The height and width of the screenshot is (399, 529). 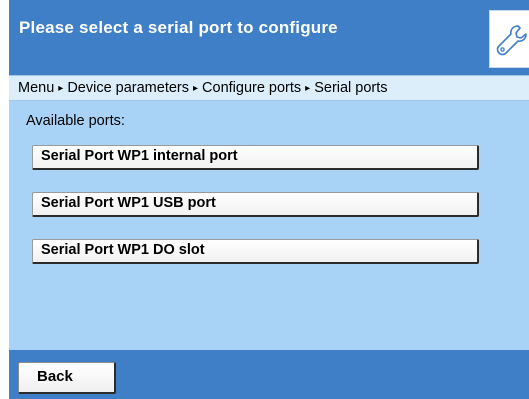 What do you see at coordinates (252, 88) in the screenshot?
I see `breadcrumb-item-configure-ports: Configure ports` at bounding box center [252, 88].